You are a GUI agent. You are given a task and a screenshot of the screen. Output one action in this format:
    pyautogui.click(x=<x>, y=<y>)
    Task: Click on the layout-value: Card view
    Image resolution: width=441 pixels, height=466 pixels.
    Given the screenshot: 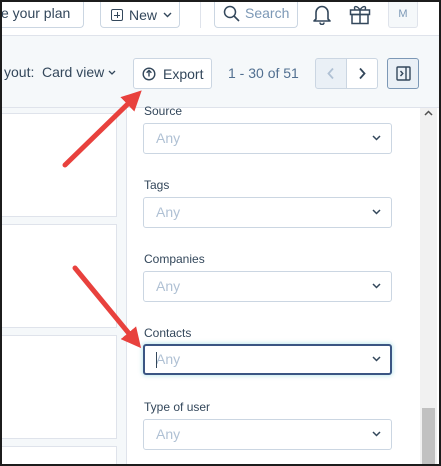 What is the action you would take?
    pyautogui.click(x=73, y=72)
    